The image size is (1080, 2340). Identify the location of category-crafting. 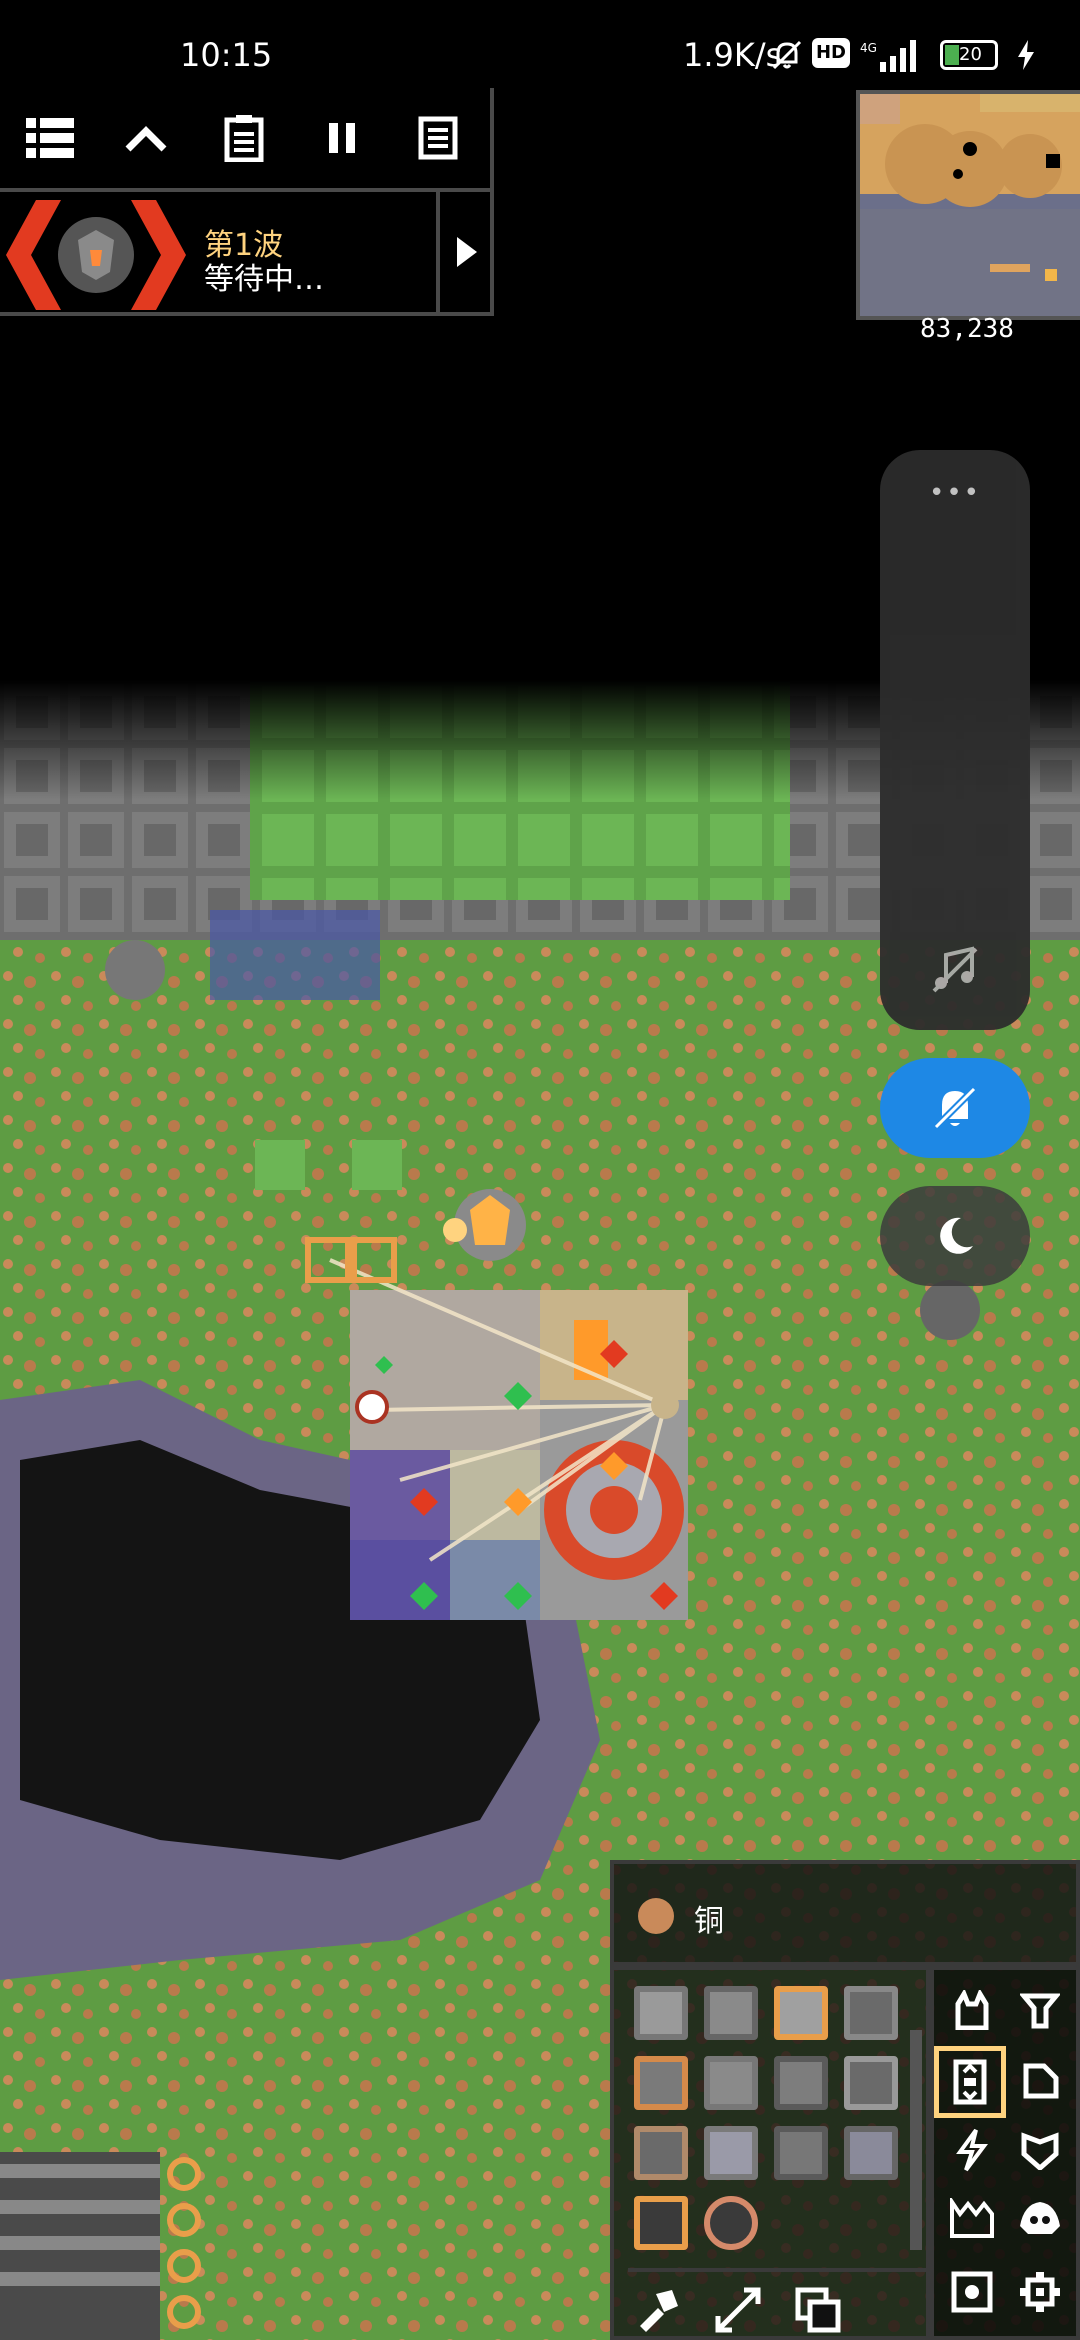
(970, 2082).